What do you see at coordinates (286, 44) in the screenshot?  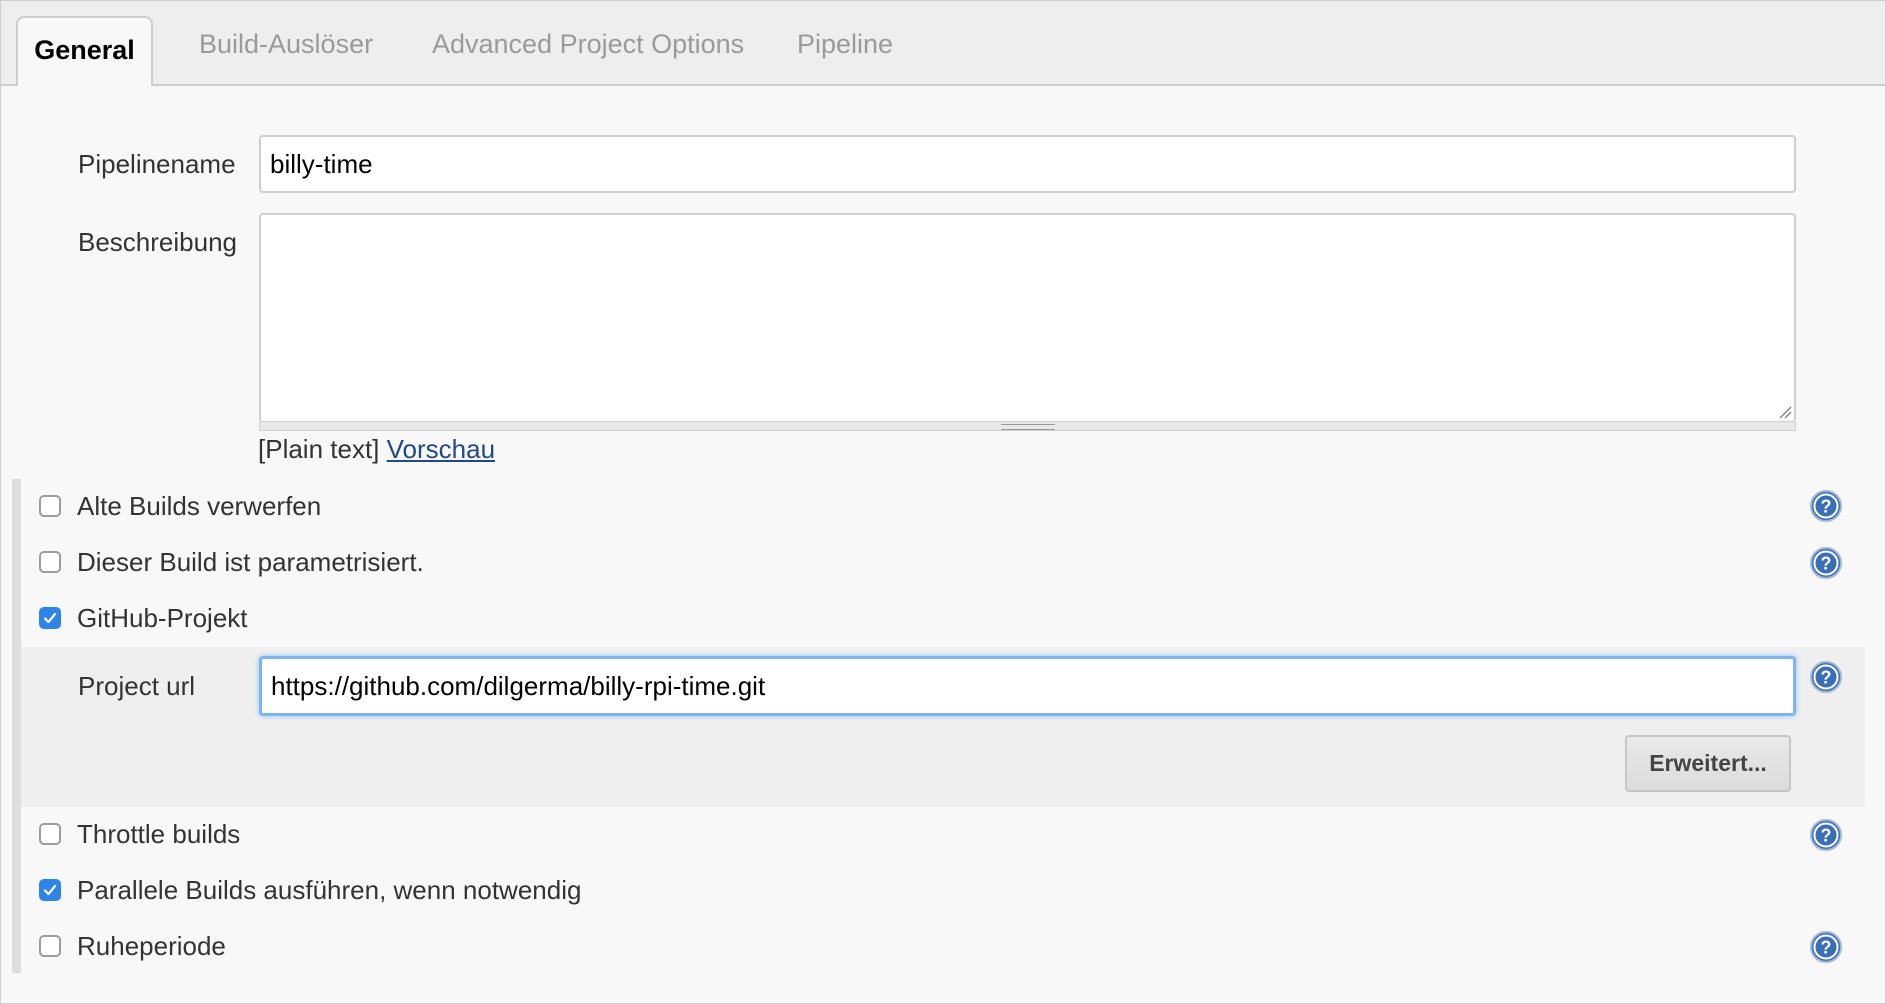 I see `tab-build-triggers: Build-Auslöser` at bounding box center [286, 44].